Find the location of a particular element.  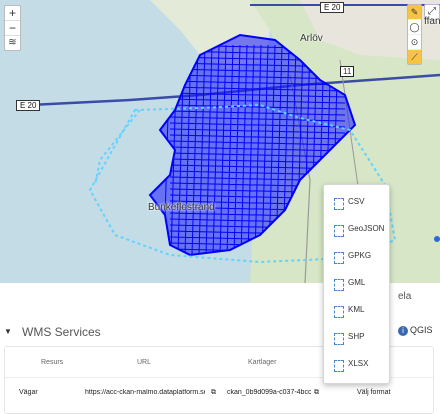

format-option-shp: SHP is located at coordinates (356, 338).